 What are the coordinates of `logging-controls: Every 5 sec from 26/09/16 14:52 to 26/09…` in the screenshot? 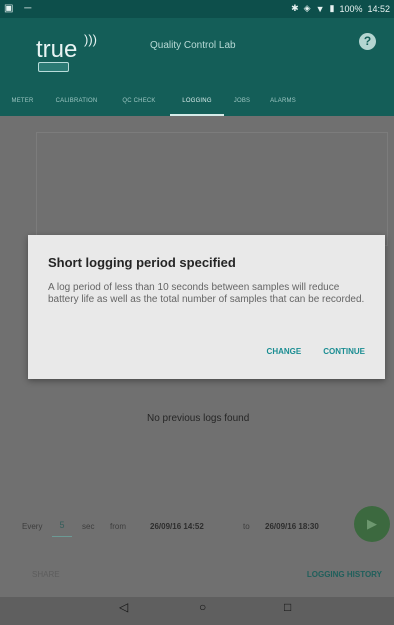 It's located at (208, 524).